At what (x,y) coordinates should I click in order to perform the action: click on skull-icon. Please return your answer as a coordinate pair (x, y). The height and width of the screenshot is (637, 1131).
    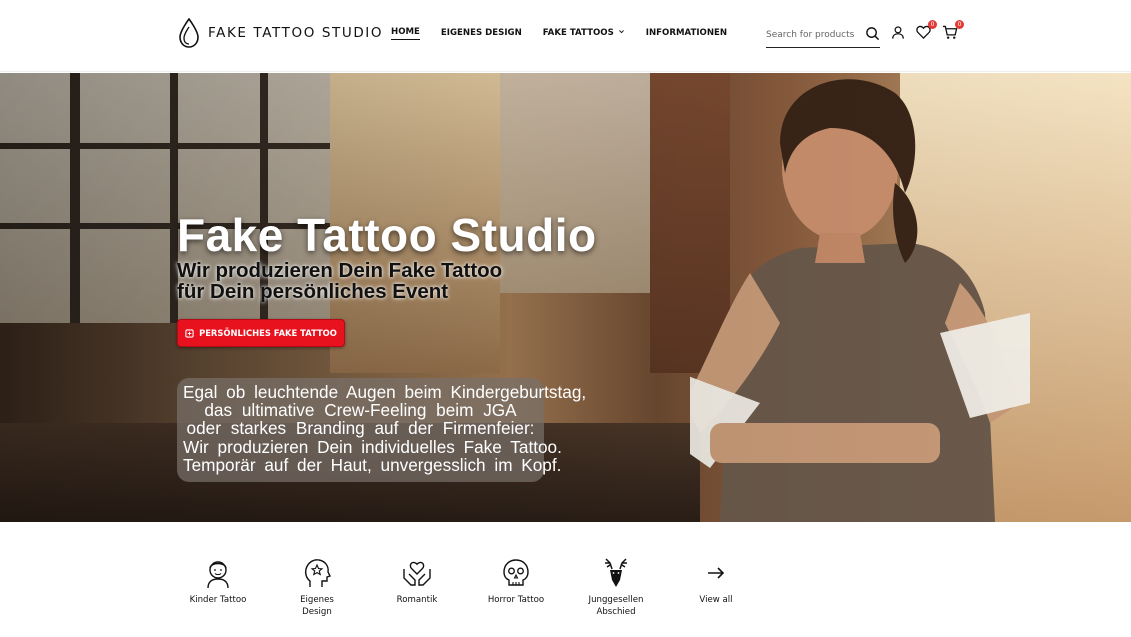
    Looking at the image, I should click on (516, 573).